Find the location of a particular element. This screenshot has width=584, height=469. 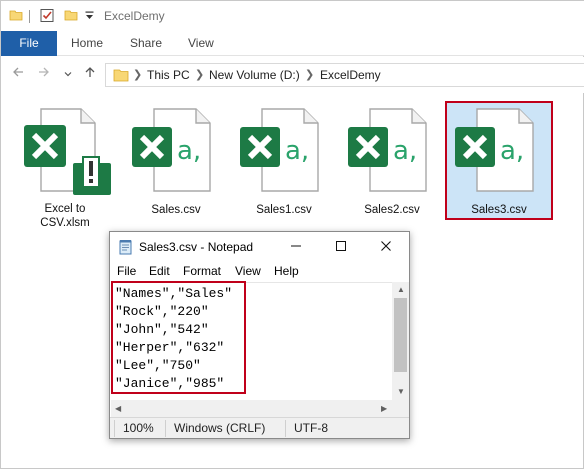

file-name-label: Excel to CSV.xlsm is located at coordinates (65, 216).